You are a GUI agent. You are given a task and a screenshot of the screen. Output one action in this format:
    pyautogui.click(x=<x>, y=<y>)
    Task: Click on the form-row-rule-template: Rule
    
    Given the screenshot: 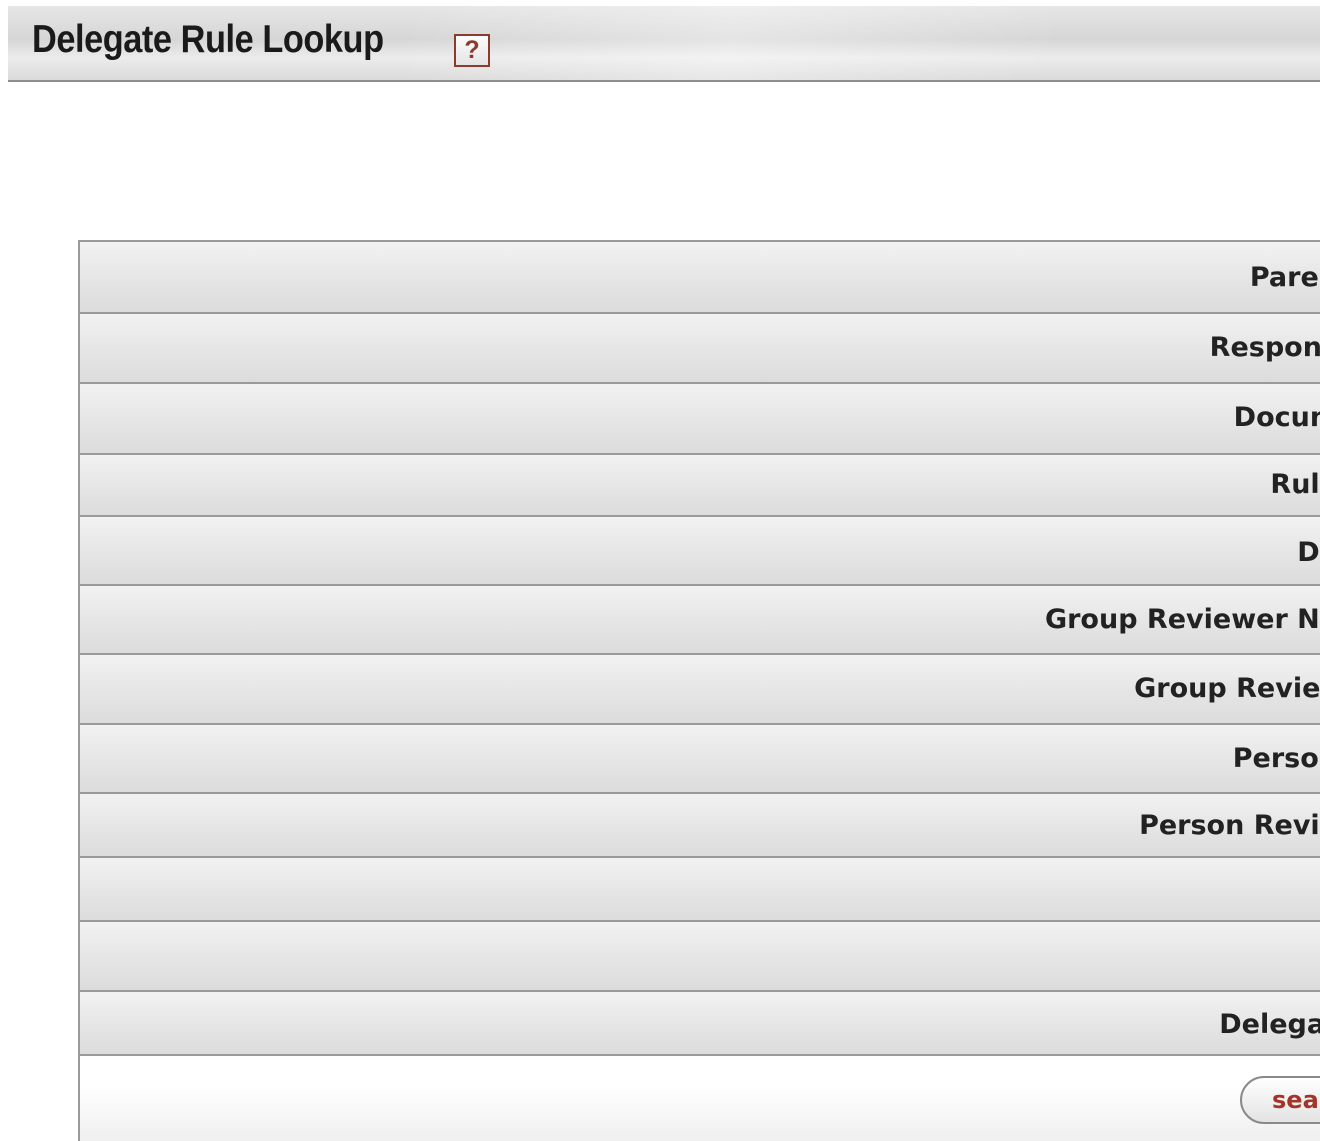 What is the action you would take?
    pyautogui.click(x=700, y=486)
    